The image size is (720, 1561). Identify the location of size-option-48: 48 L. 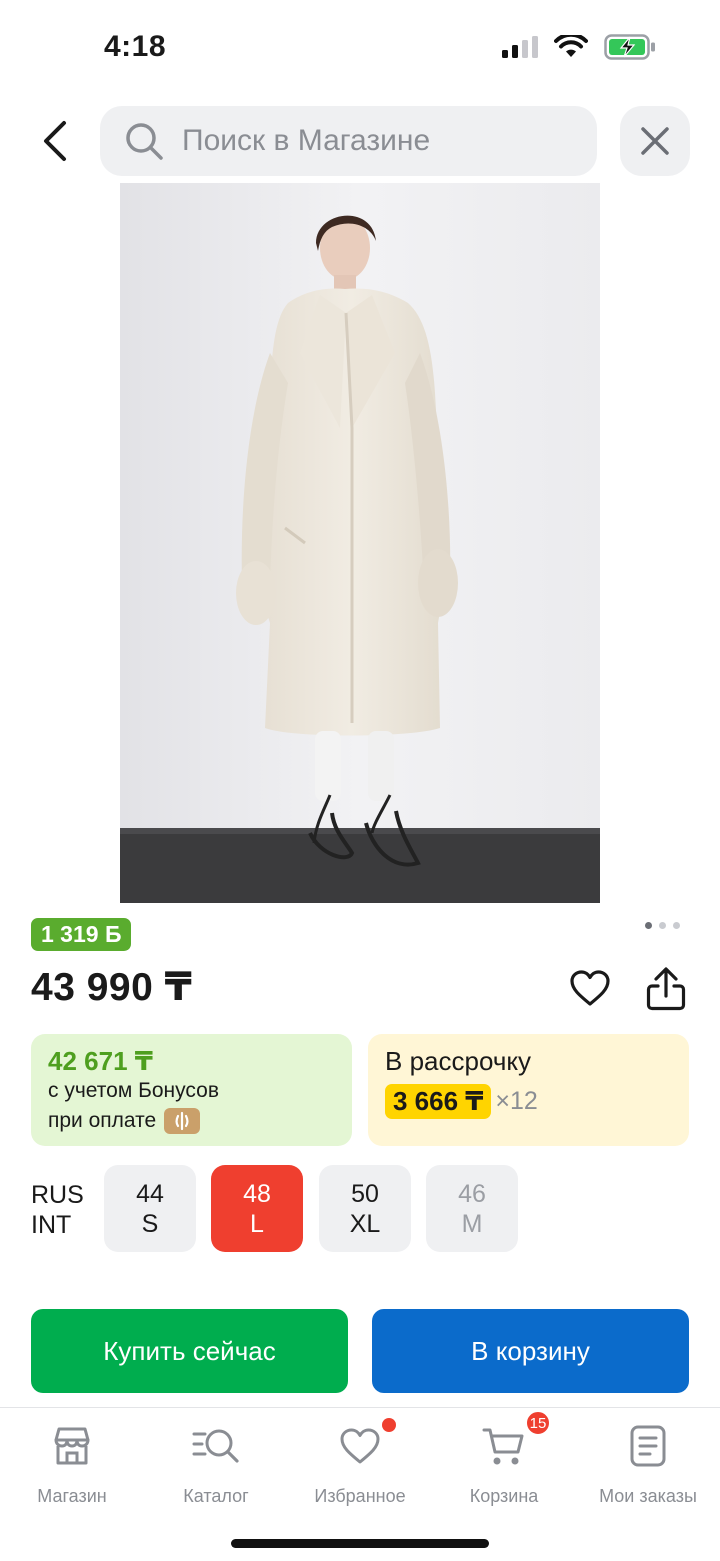
(257, 1208).